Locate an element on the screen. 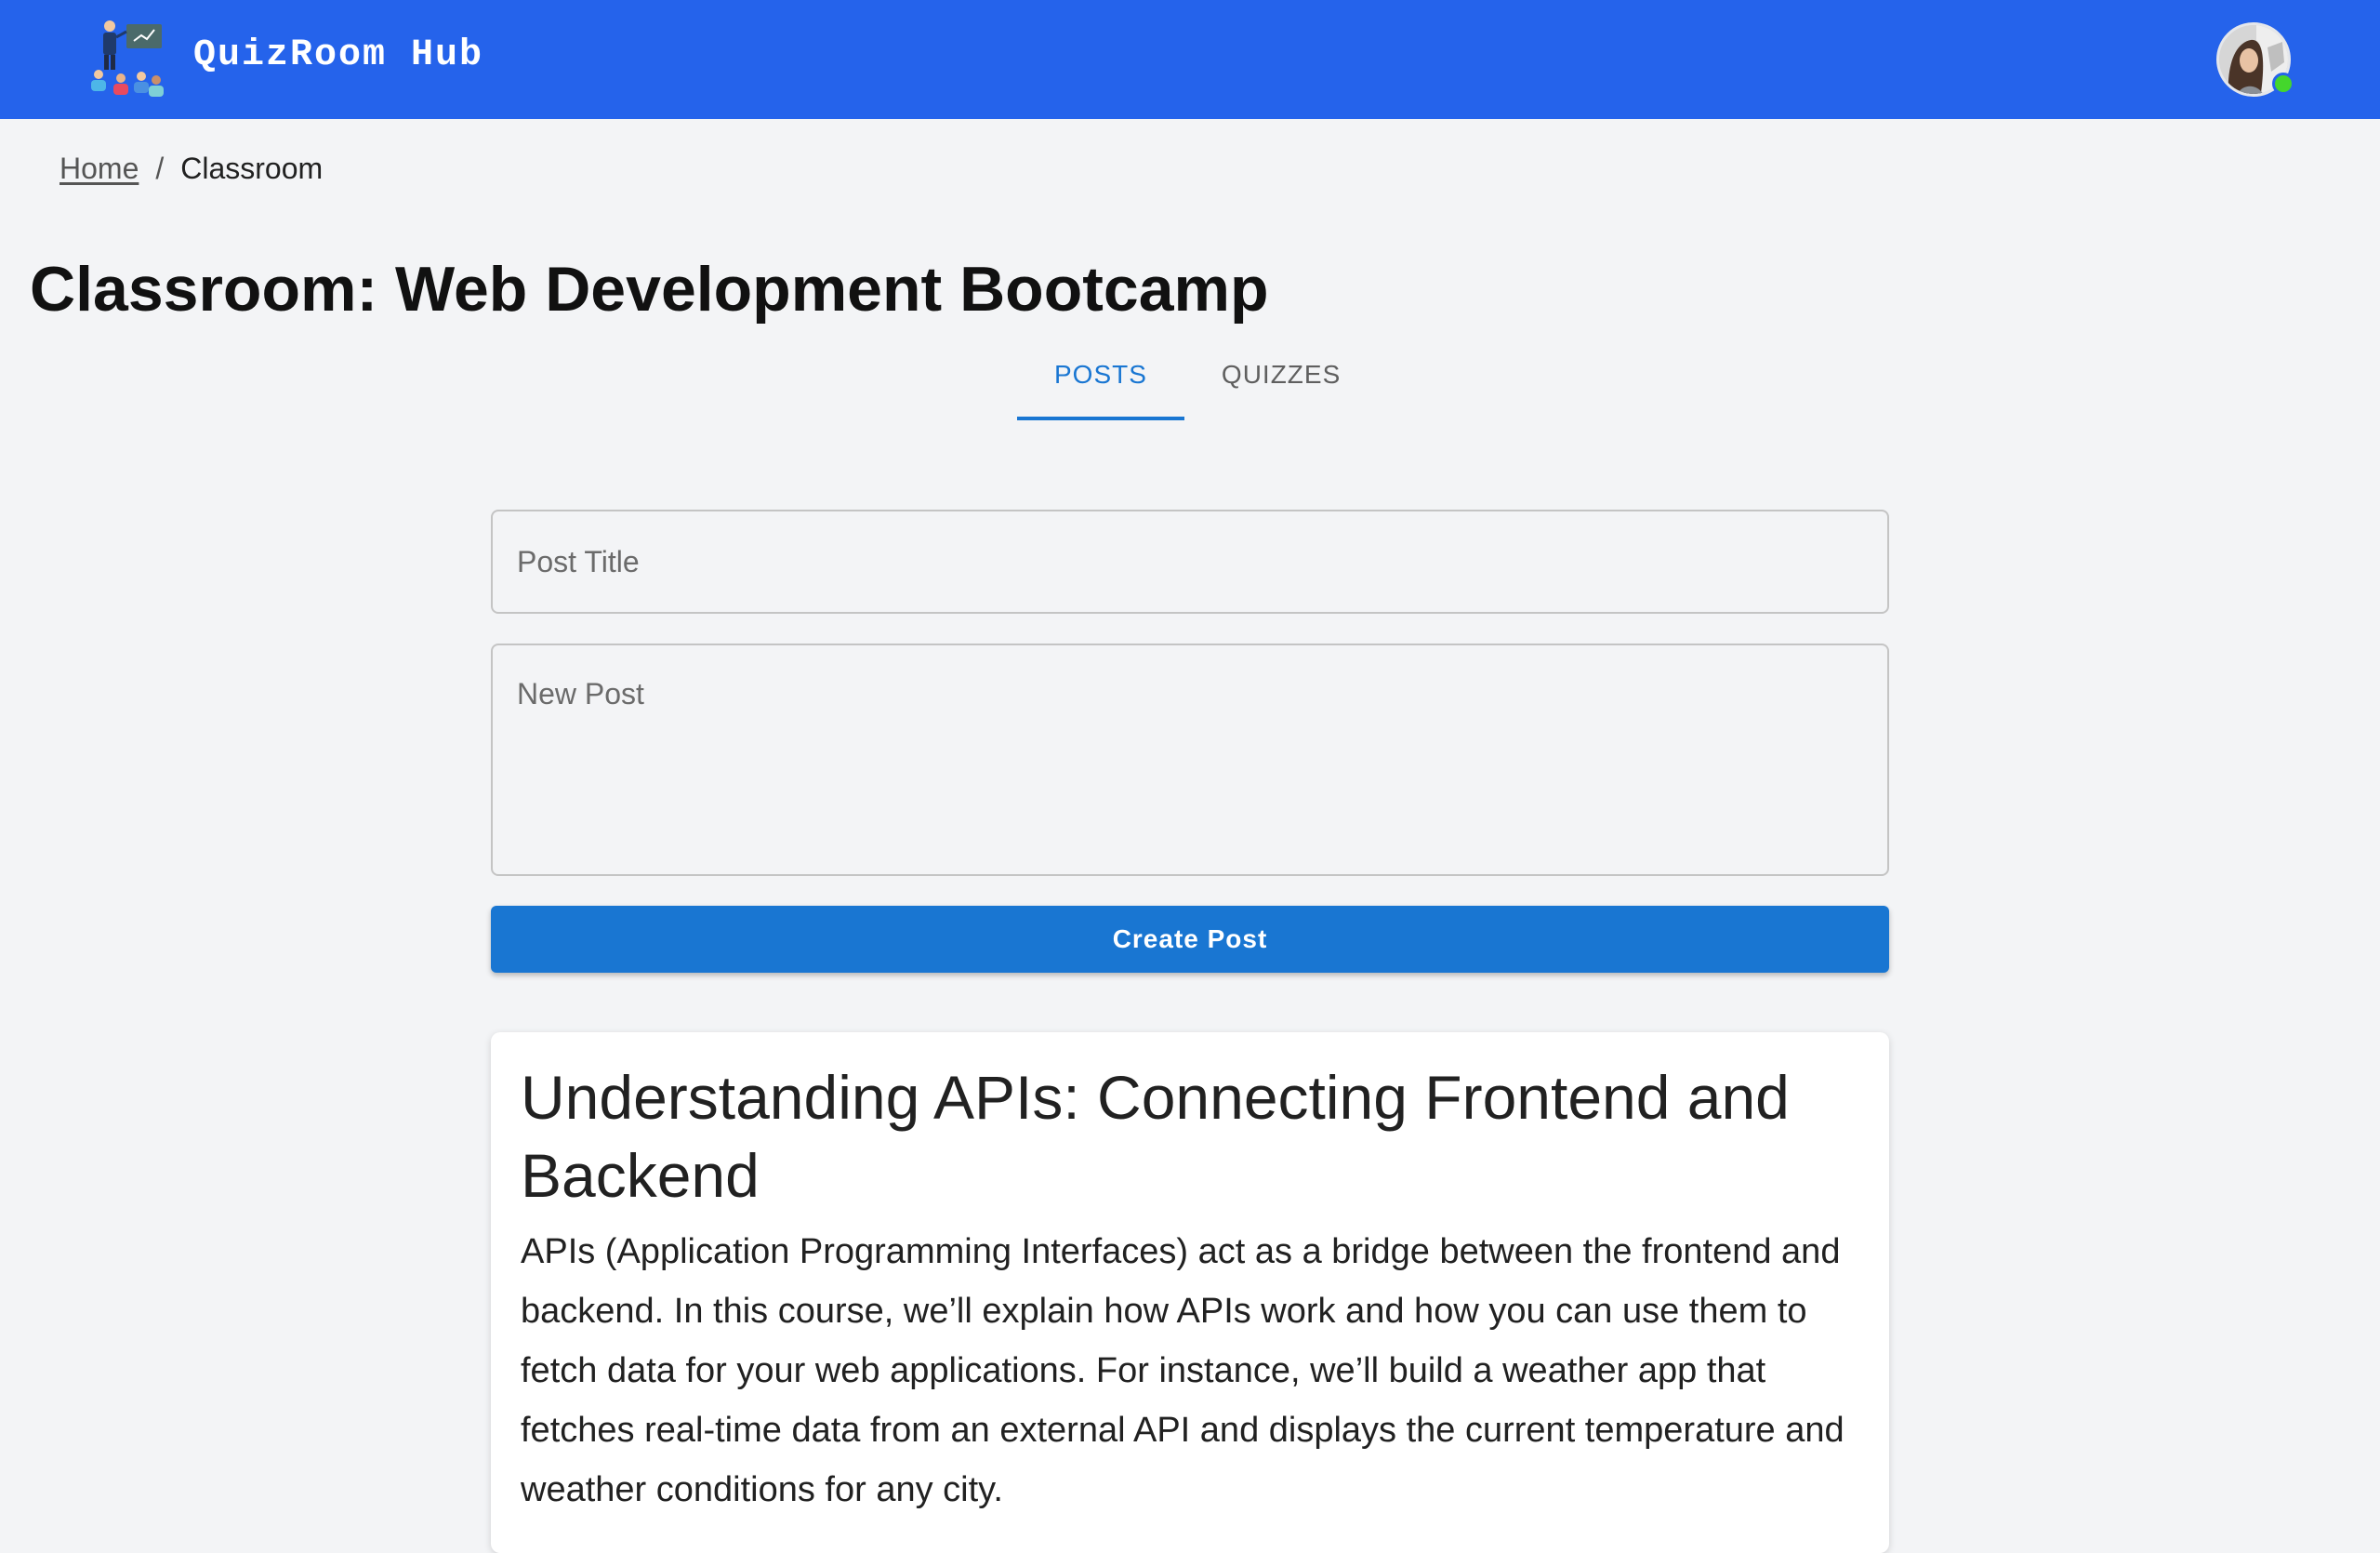  create-post-button: Create Post is located at coordinates (1190, 939).